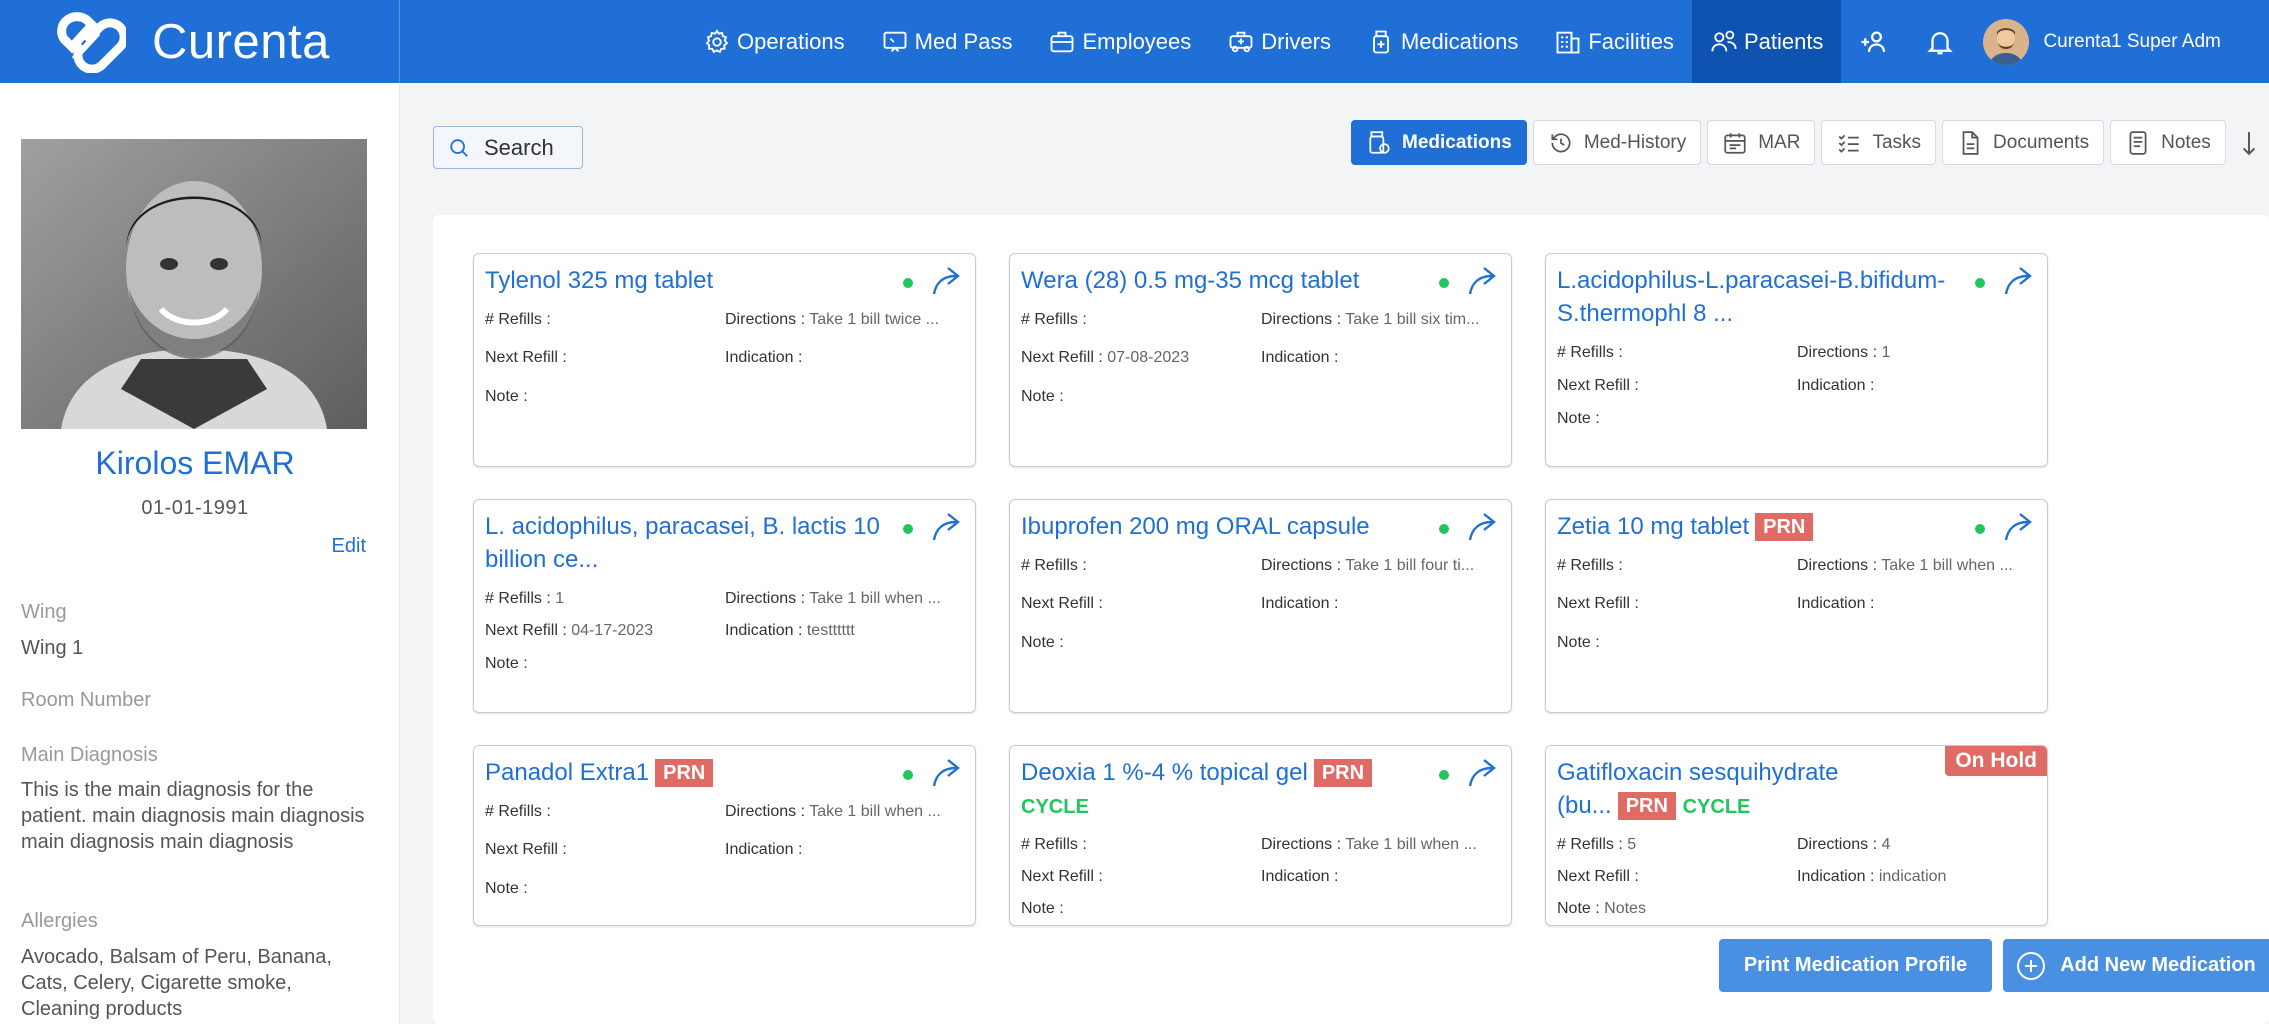 The image size is (2269, 1024). What do you see at coordinates (1879, 142) in the screenshot?
I see `tab-tasks: Tasks` at bounding box center [1879, 142].